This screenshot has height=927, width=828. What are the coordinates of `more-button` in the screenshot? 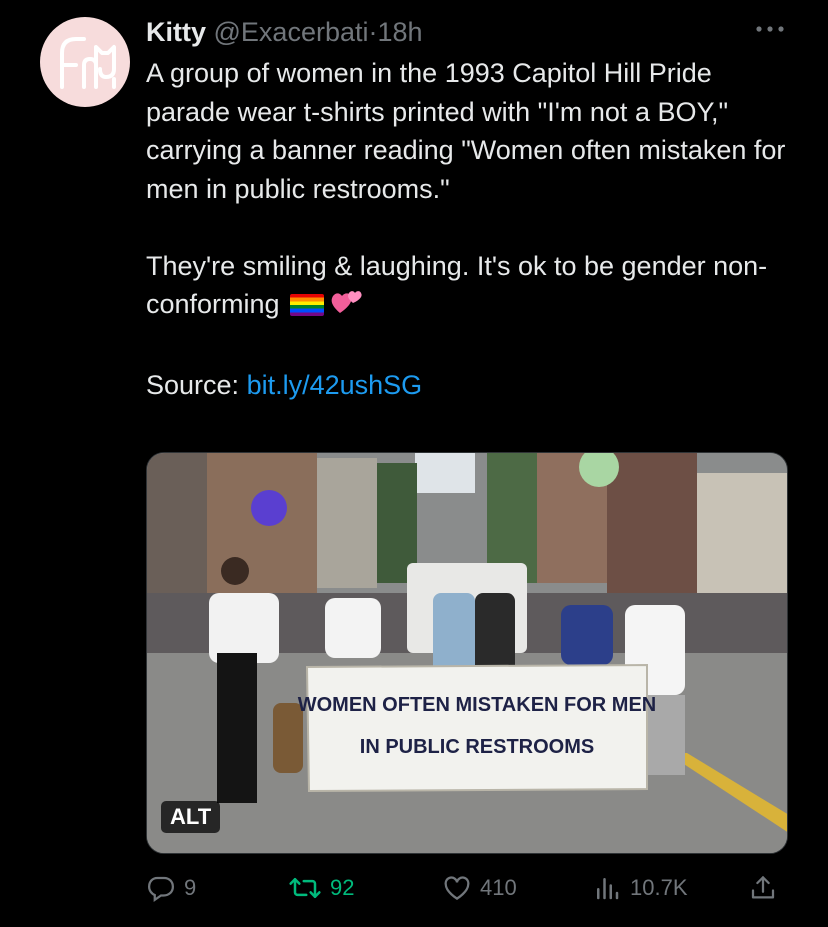 It's located at (770, 26).